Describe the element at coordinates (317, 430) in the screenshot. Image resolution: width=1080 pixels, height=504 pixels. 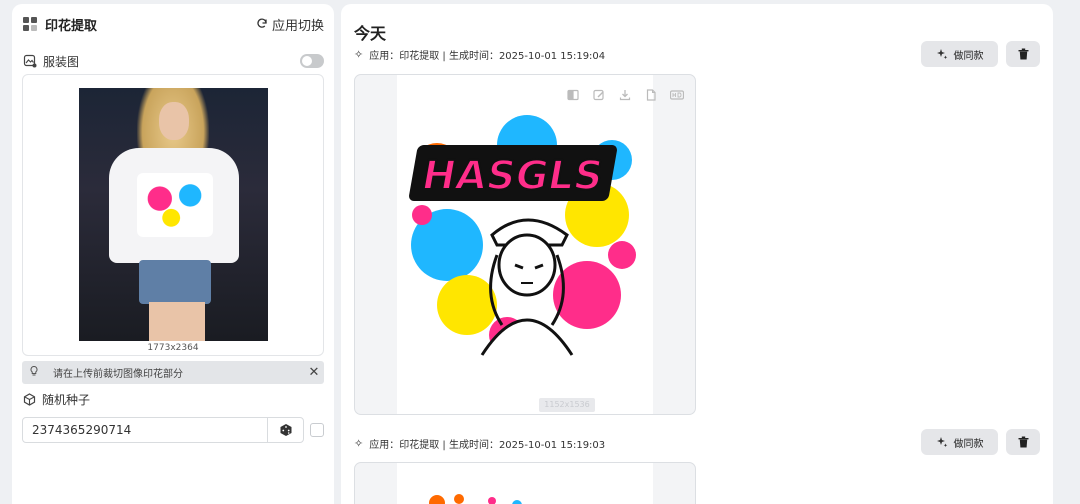
I see `seed-lock-checkbox` at that location.